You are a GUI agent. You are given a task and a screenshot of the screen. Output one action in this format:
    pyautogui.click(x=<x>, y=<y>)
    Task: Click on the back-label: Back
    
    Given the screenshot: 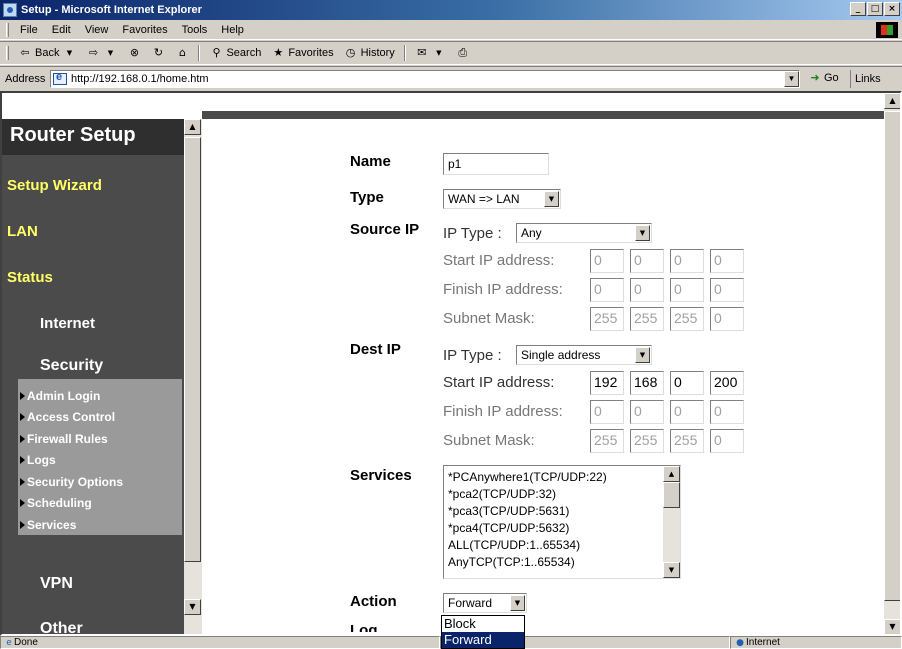 What is the action you would take?
    pyautogui.click(x=47, y=53)
    